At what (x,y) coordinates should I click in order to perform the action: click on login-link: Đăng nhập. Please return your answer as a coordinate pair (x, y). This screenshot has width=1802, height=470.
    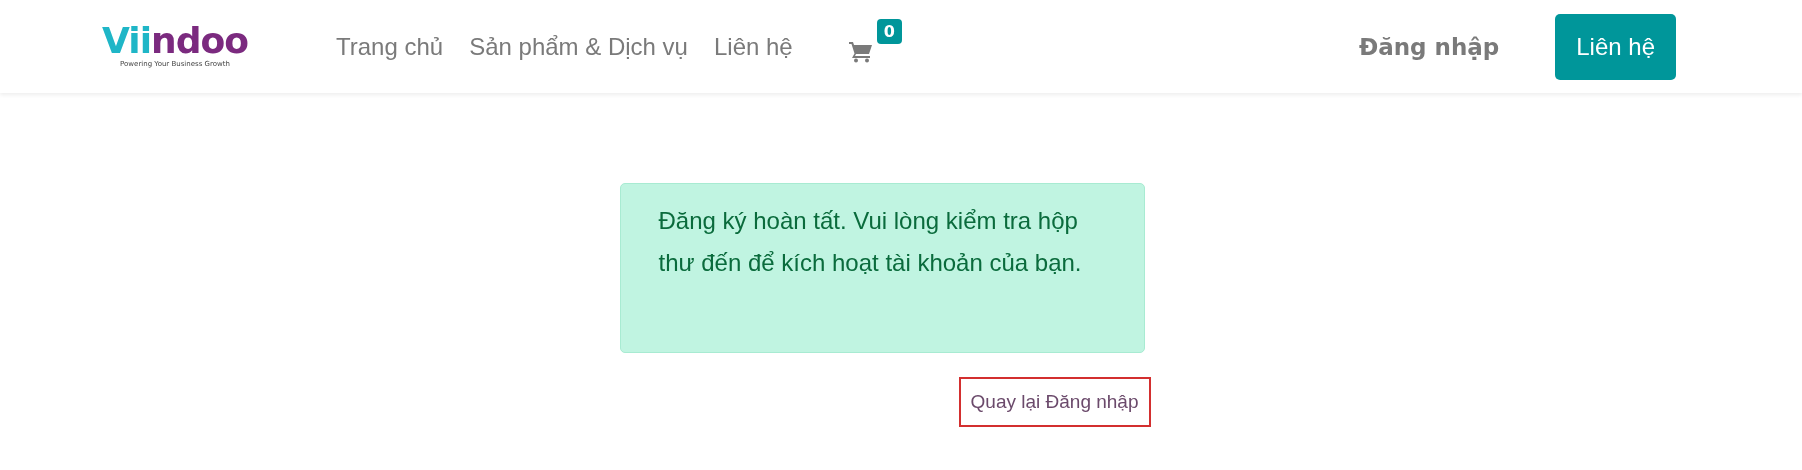
    Looking at the image, I should click on (1429, 46).